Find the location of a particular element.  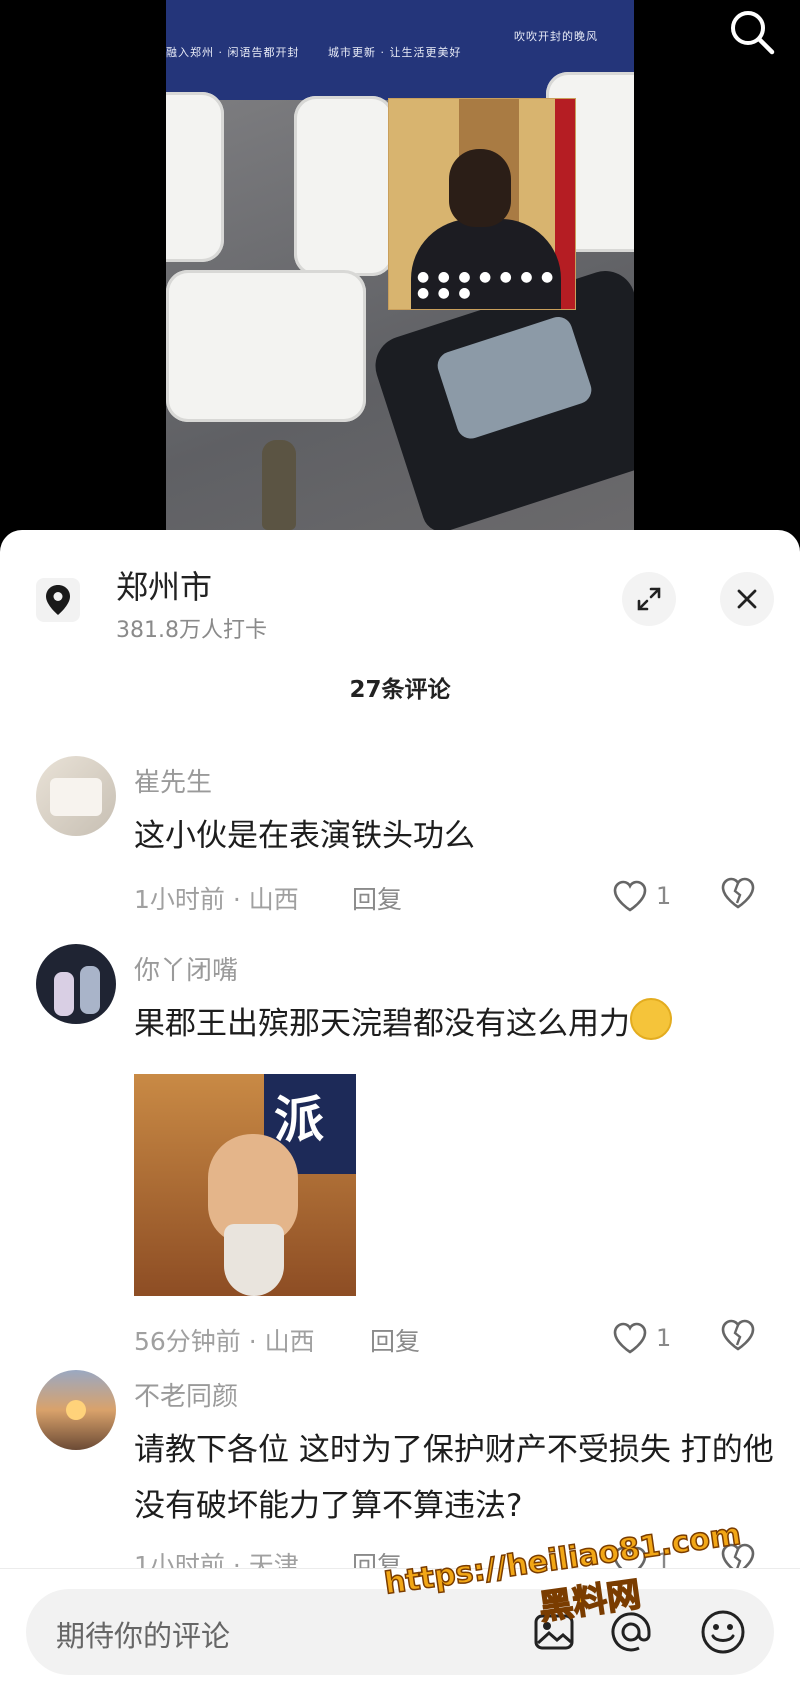

banner-text: 城市更新 · 让生活更美好 is located at coordinates (395, 52).